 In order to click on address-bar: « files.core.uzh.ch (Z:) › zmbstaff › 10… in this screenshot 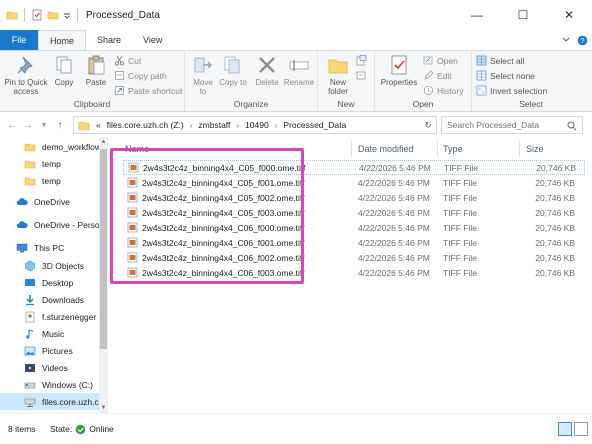, I will do `click(255, 125)`.